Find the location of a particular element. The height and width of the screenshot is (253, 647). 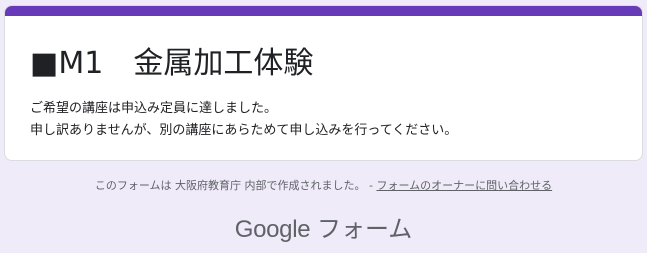

message-line-2: 申し訳ありませんが、別の講座にあらためて申し込みを行ってください。 is located at coordinates (244, 130).